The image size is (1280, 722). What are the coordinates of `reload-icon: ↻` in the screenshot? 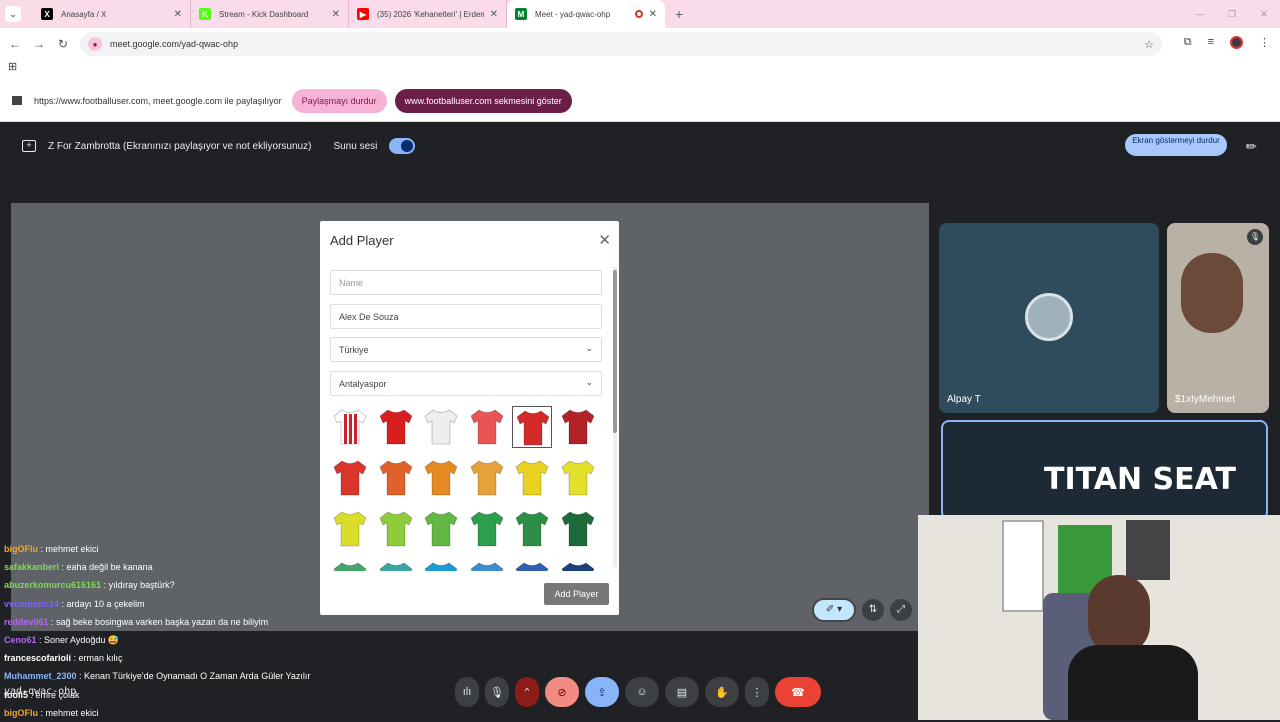 It's located at (63, 44).